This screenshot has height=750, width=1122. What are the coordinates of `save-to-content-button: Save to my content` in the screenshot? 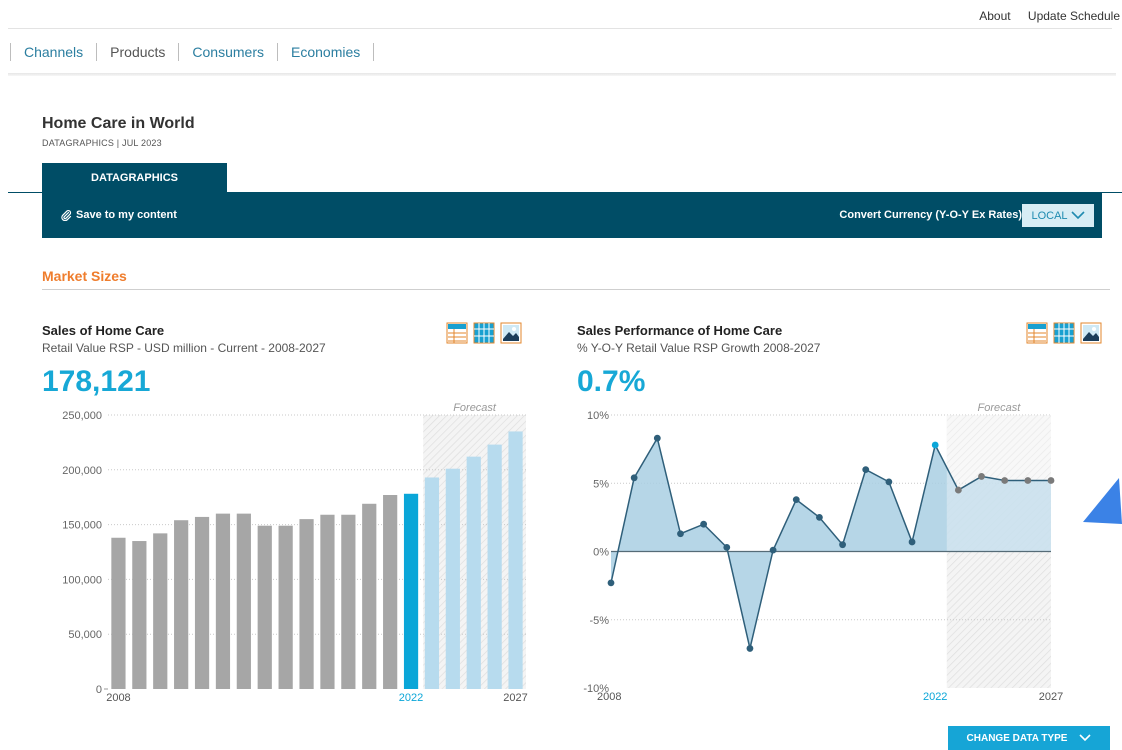 It's located at (118, 215).